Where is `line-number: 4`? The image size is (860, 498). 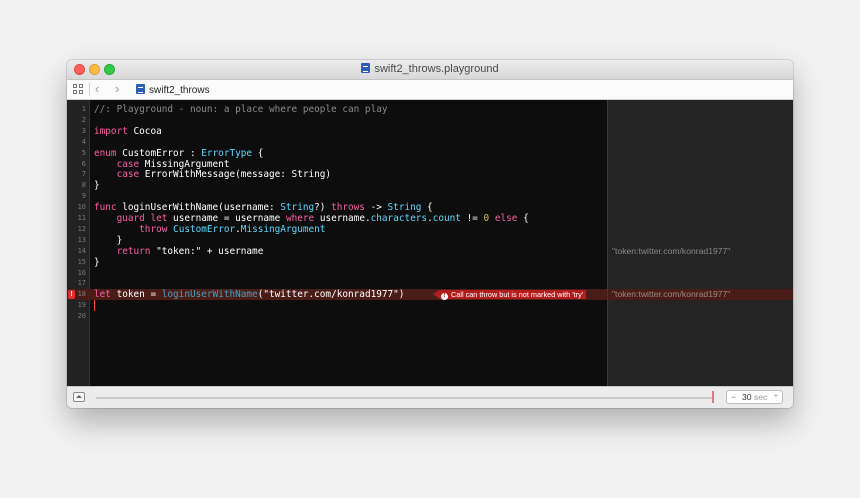
line-number: 4 is located at coordinates (83, 141).